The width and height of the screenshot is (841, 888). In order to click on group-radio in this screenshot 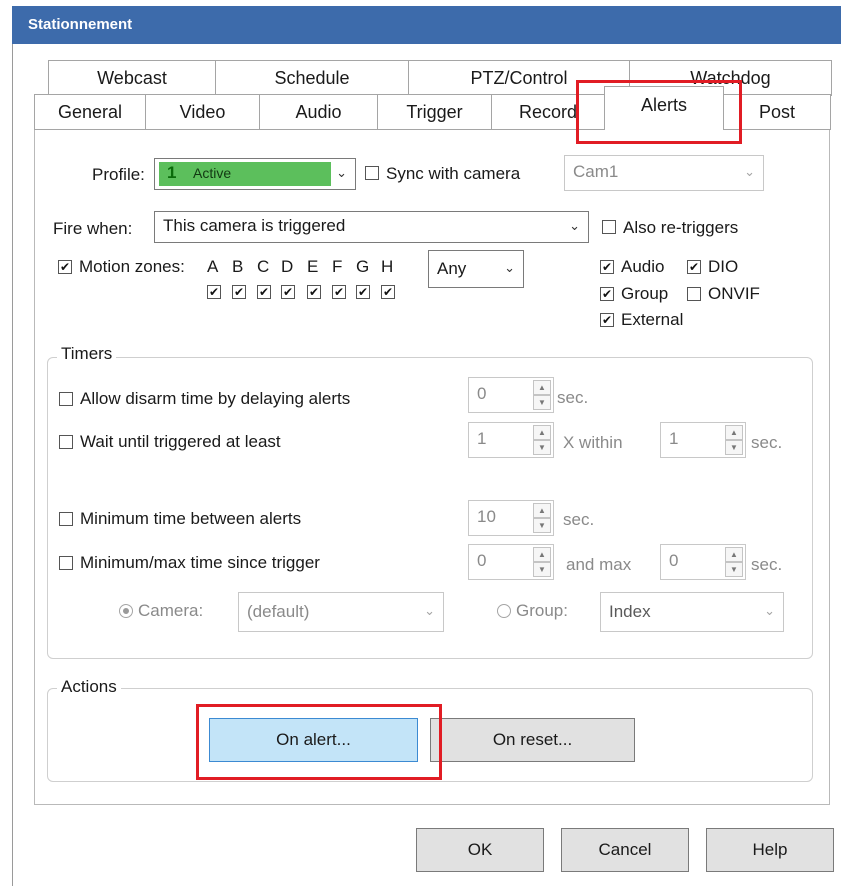, I will do `click(504, 611)`.